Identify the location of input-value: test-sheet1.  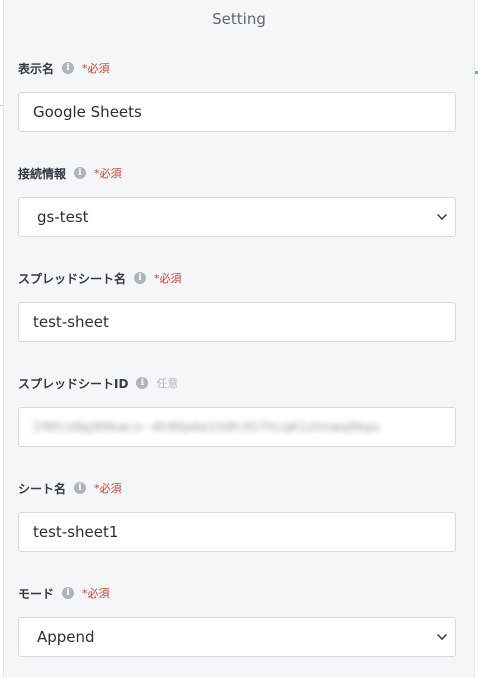
(76, 532).